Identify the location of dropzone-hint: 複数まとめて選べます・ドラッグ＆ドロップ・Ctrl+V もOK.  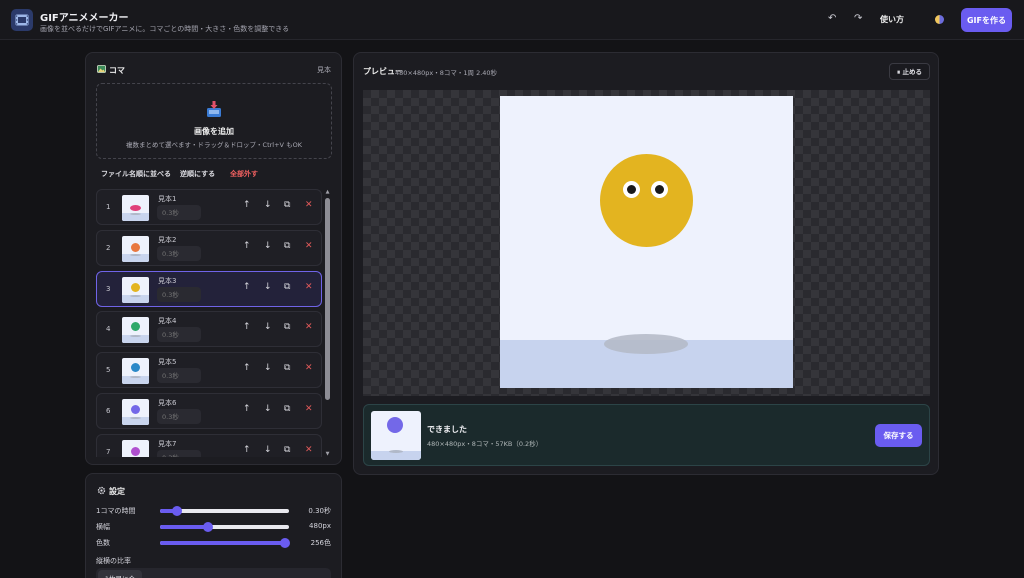
(214, 145).